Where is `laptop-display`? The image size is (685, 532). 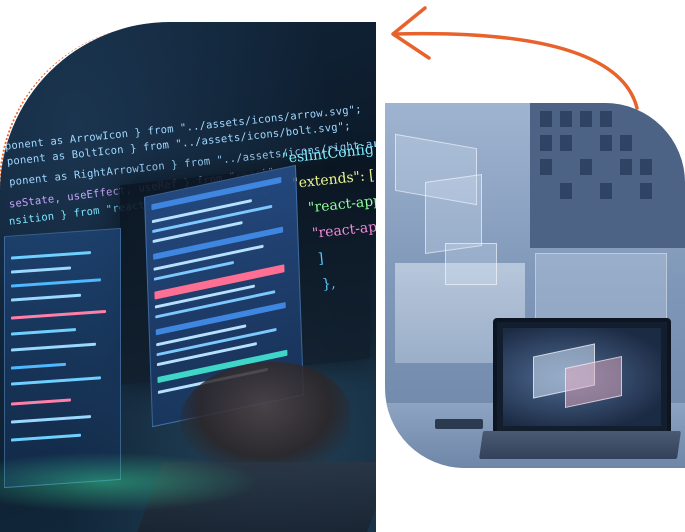
laptop-display is located at coordinates (582, 377).